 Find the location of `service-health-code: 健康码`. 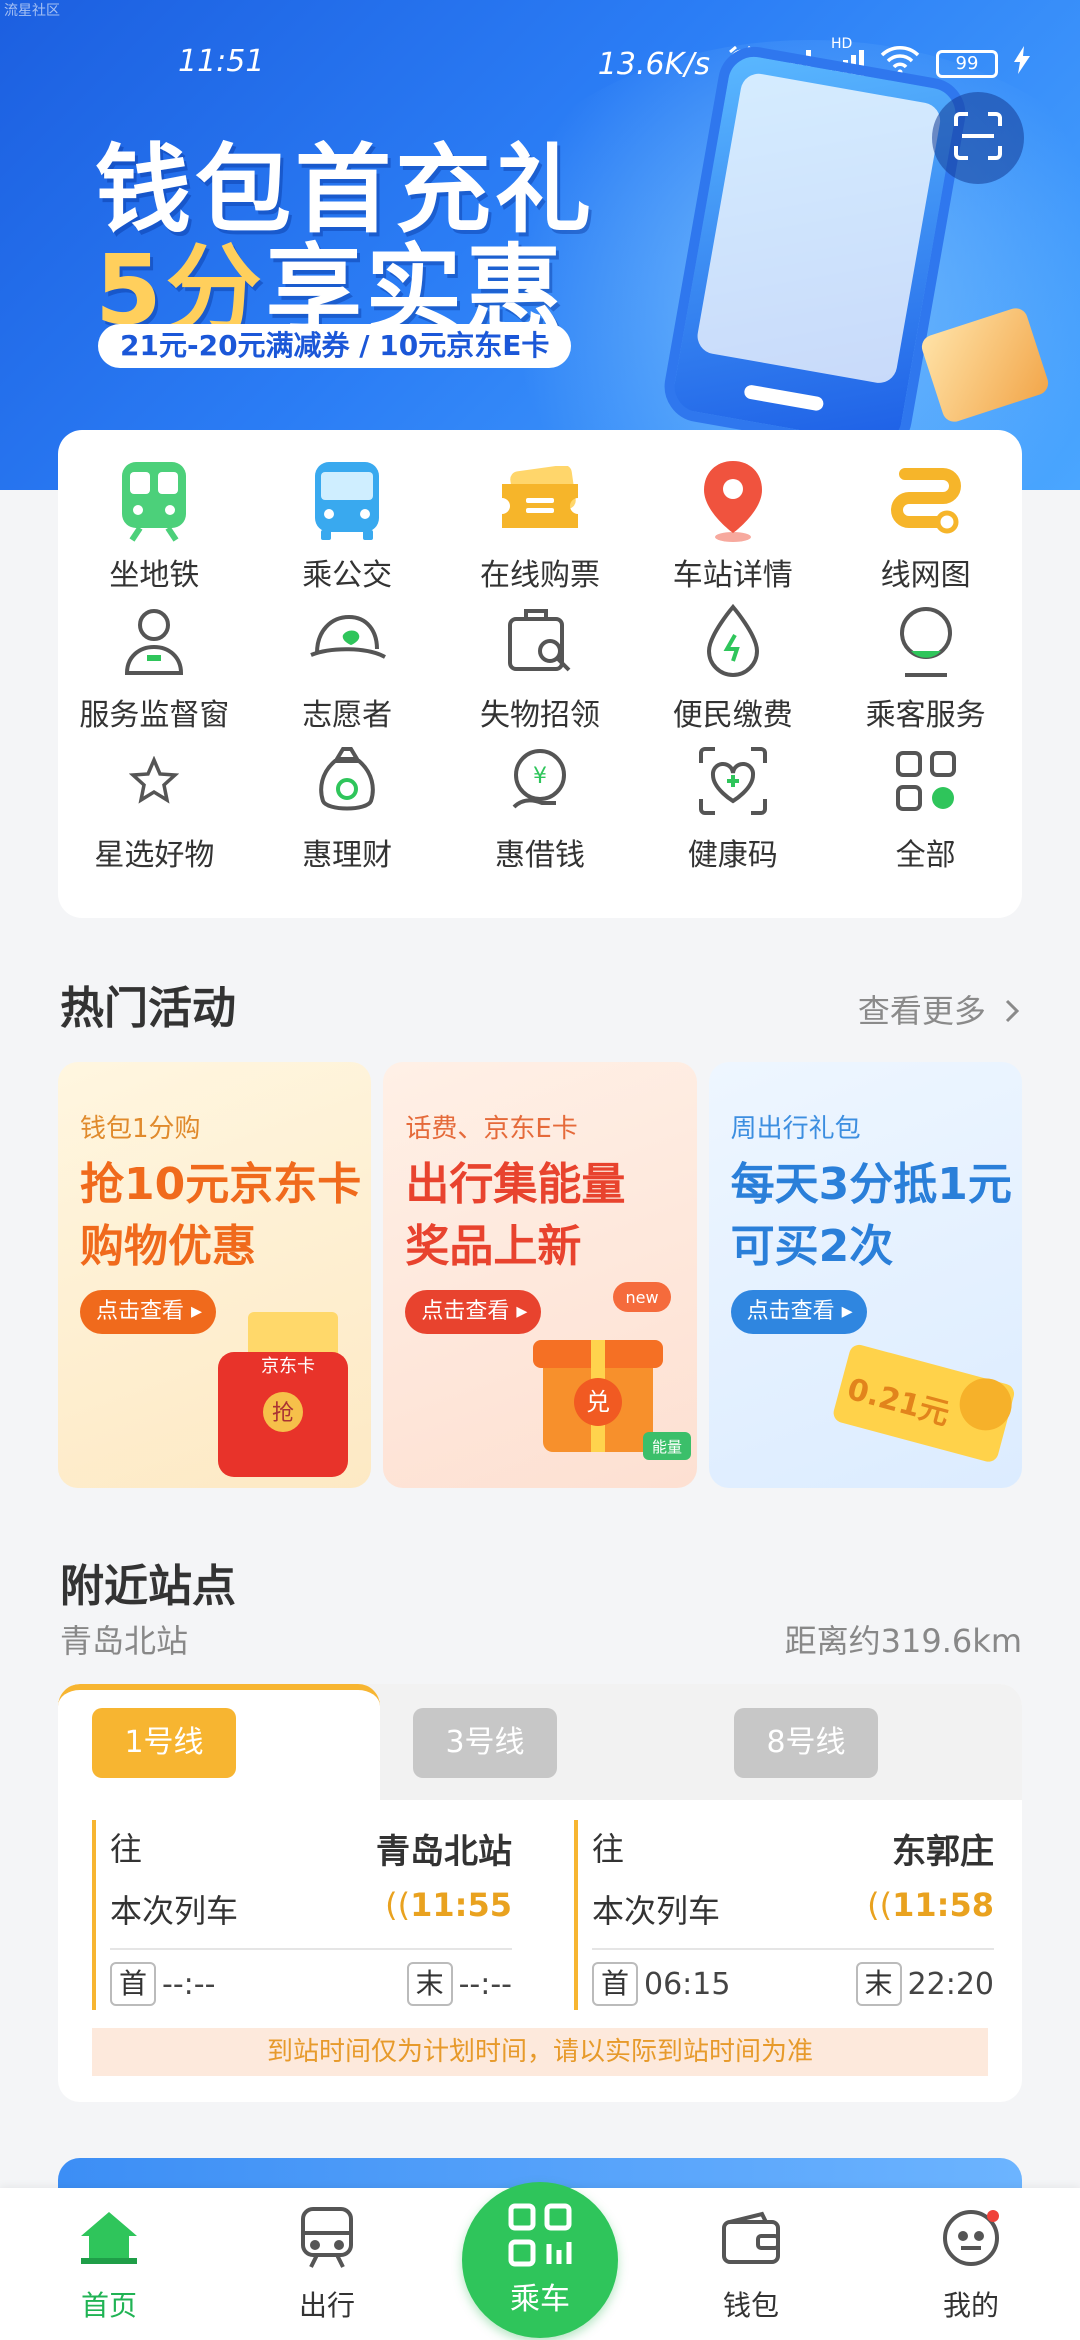

service-health-code: 健康码 is located at coordinates (732, 806).